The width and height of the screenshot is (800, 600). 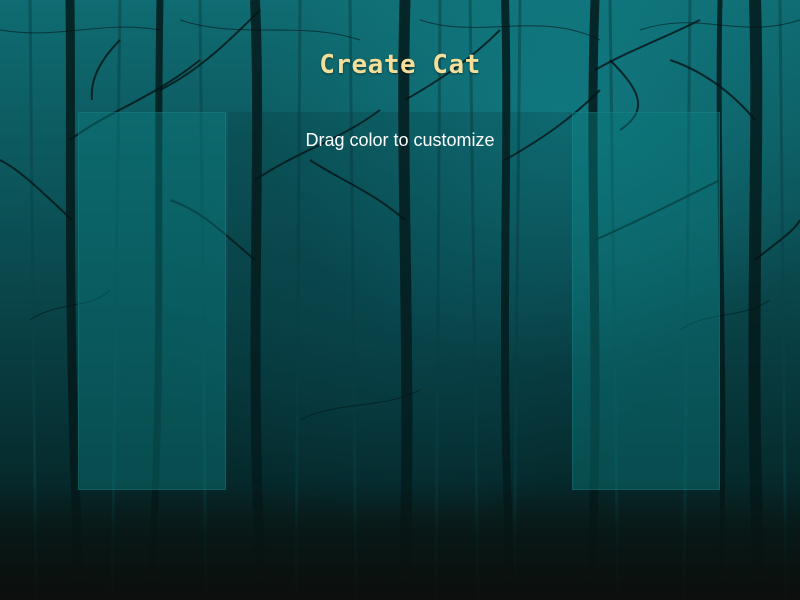 What do you see at coordinates (400, 65) in the screenshot?
I see `page-title: Create Cat` at bounding box center [400, 65].